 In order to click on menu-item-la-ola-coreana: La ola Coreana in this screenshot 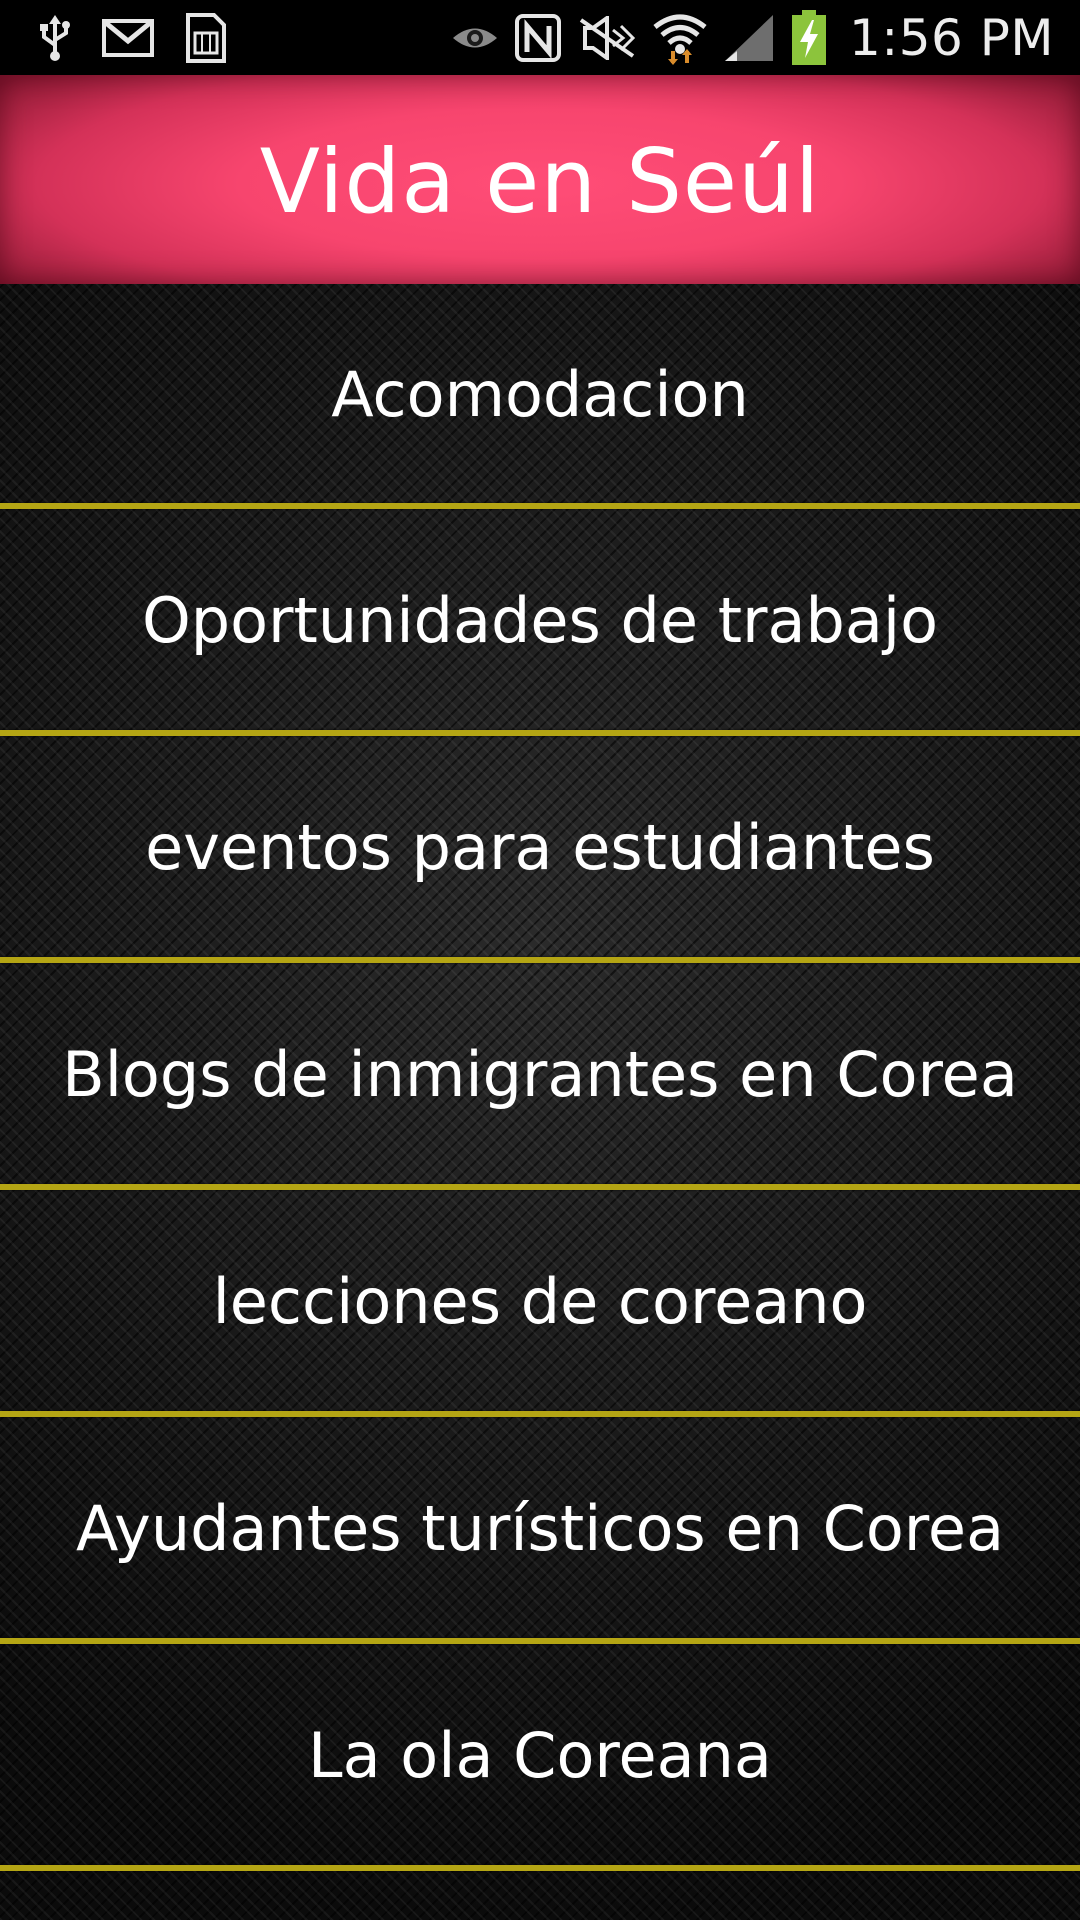, I will do `click(540, 1755)`.